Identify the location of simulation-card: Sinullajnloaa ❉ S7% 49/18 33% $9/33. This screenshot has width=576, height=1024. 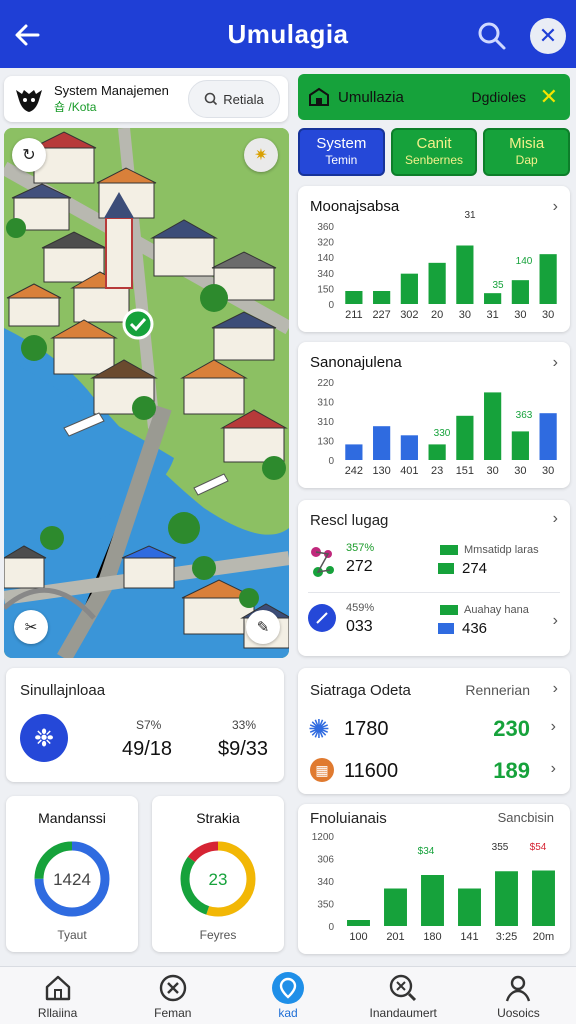
(145, 725).